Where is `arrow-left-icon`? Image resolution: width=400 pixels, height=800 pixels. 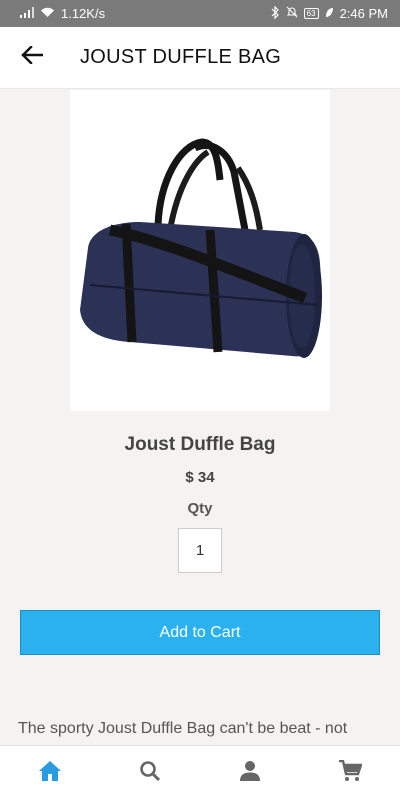
arrow-left-icon is located at coordinates (32, 57).